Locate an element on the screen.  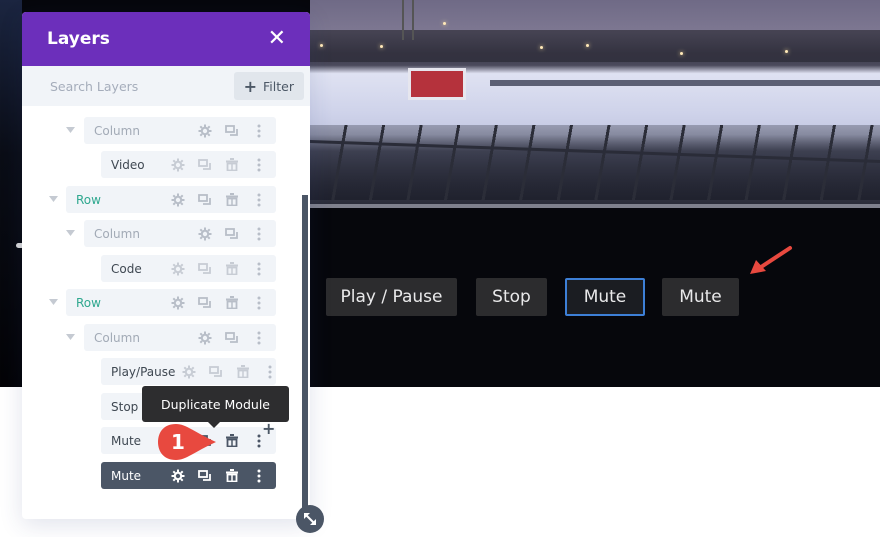
duplicate-module-tooltip: Duplicate Module is located at coordinates (215, 407).